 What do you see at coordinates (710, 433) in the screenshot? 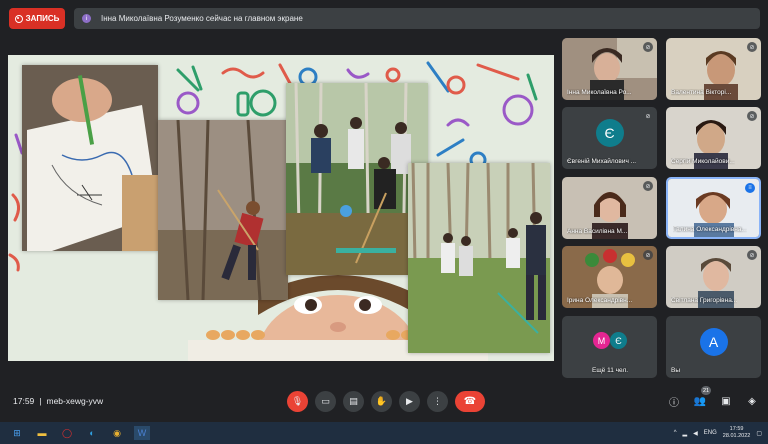
I see `language-indicator: ENG` at bounding box center [710, 433].